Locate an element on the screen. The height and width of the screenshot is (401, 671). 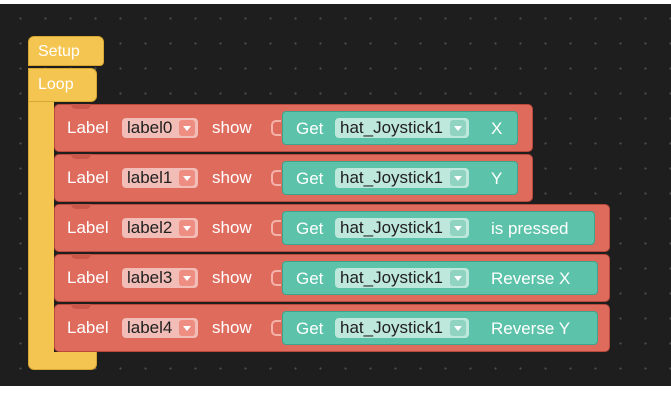
label-show-block: Label label0 show Get hat_Joystick1 X is located at coordinates (293, 128).